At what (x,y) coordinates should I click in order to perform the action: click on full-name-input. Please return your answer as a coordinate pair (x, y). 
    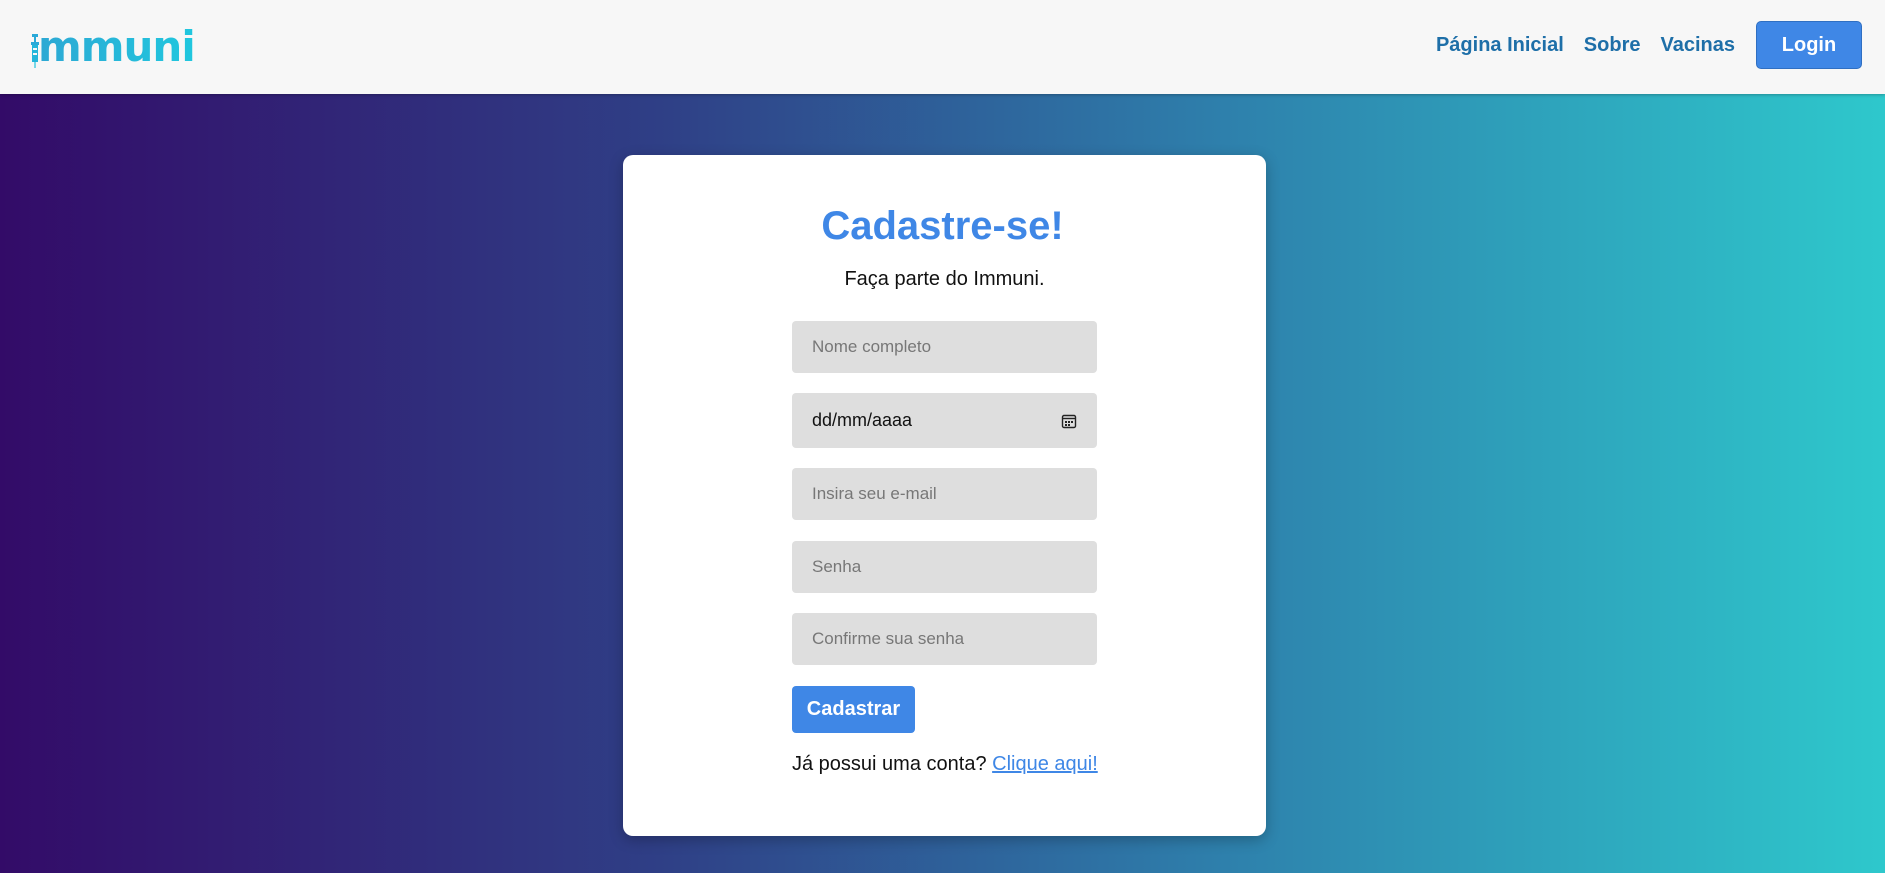
    Looking at the image, I should click on (944, 347).